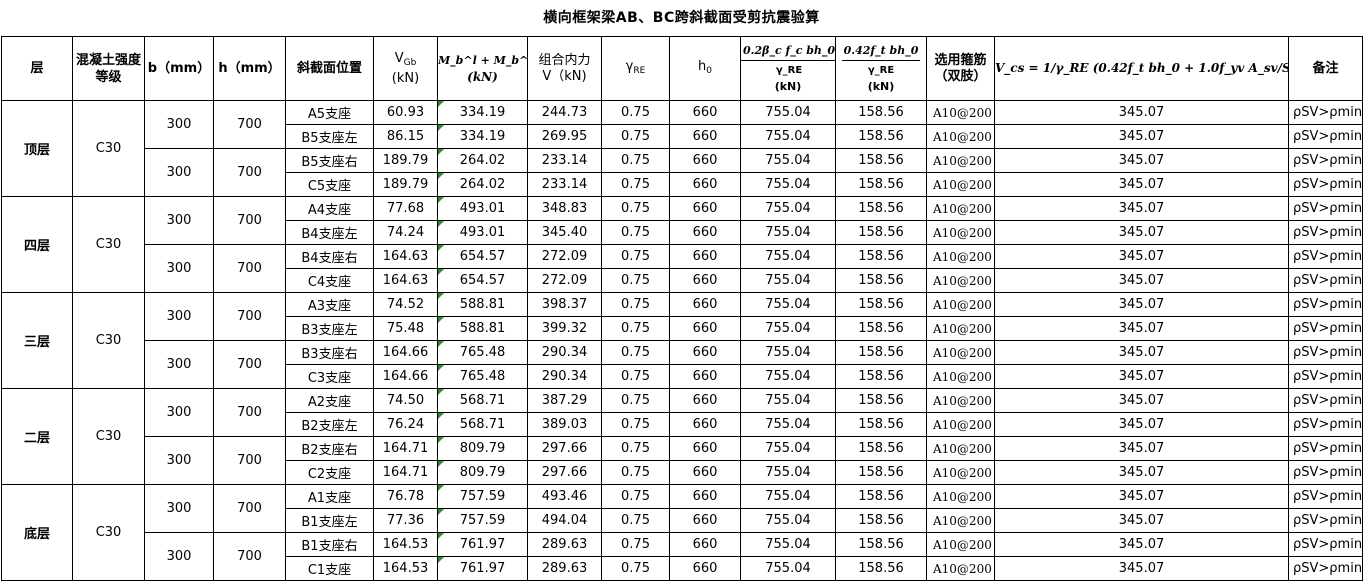 The width and height of the screenshot is (1363, 583). Describe the element at coordinates (329, 280) in the screenshot. I see `position-cell: C4支座` at that location.